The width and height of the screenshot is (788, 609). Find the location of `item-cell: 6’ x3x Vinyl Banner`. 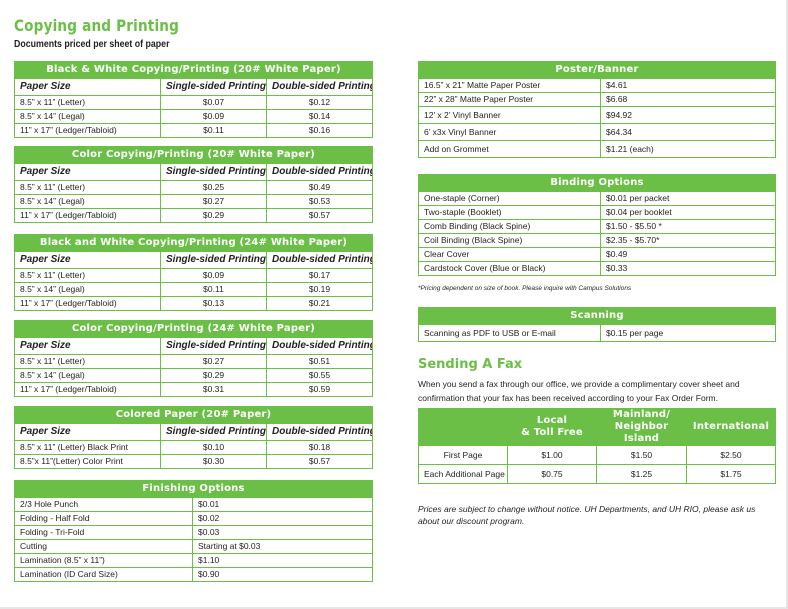

item-cell: 6’ x3x Vinyl Banner is located at coordinates (509, 132).